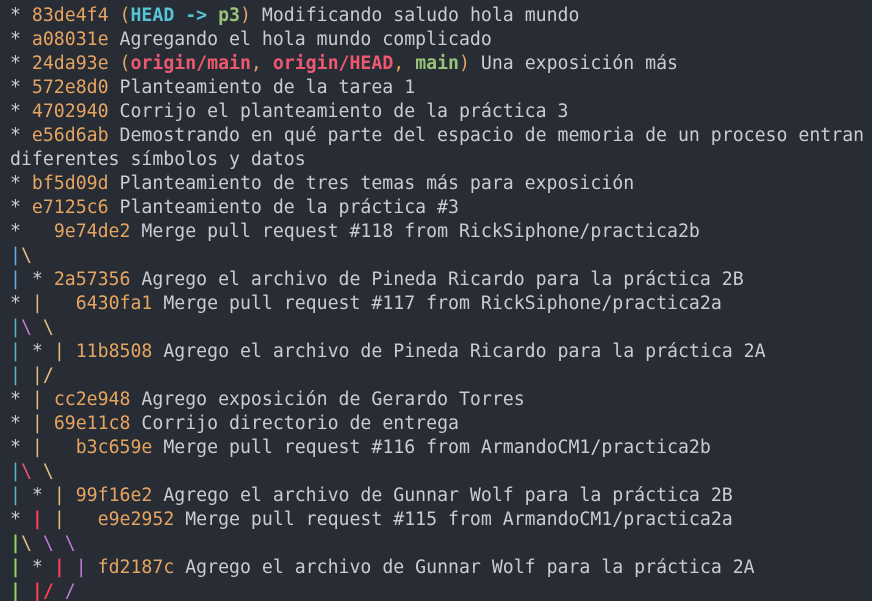  I want to click on commit-hash: 83de4f4, so click(70, 15).